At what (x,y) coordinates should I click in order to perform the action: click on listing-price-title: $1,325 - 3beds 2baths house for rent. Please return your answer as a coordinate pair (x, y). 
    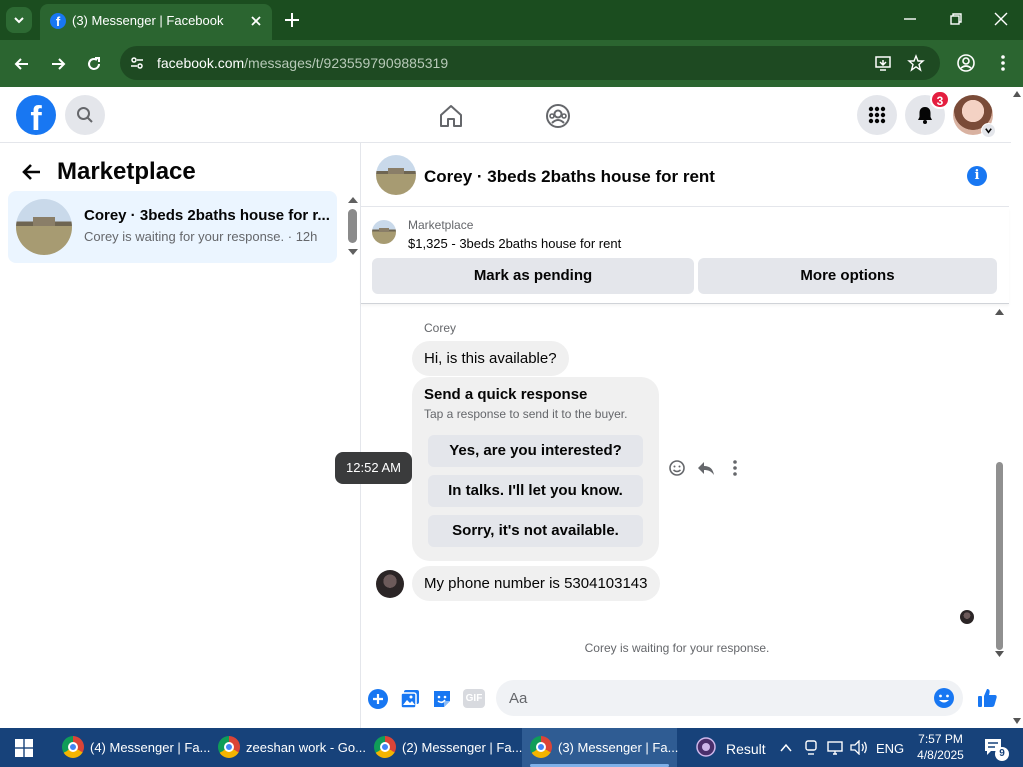
    Looking at the image, I should click on (514, 243).